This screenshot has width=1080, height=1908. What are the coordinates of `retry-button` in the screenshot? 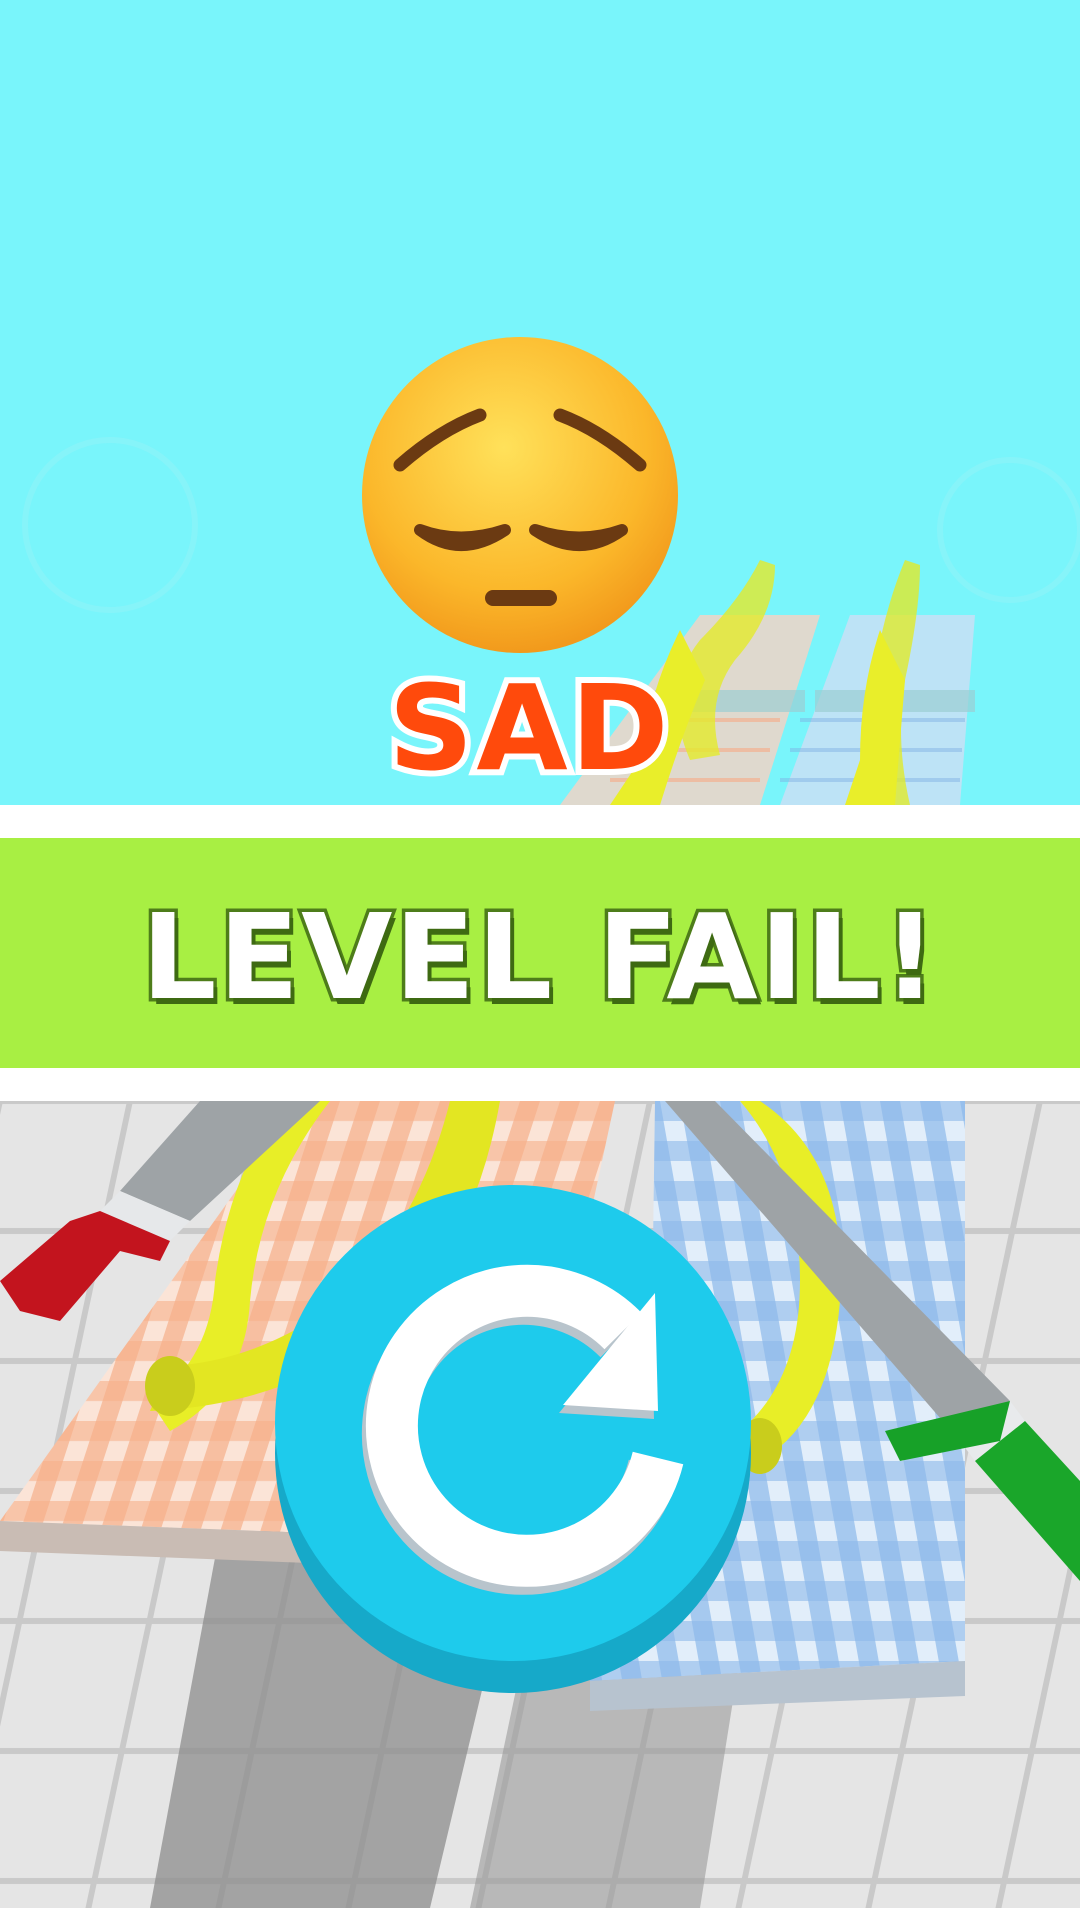 It's located at (513, 1440).